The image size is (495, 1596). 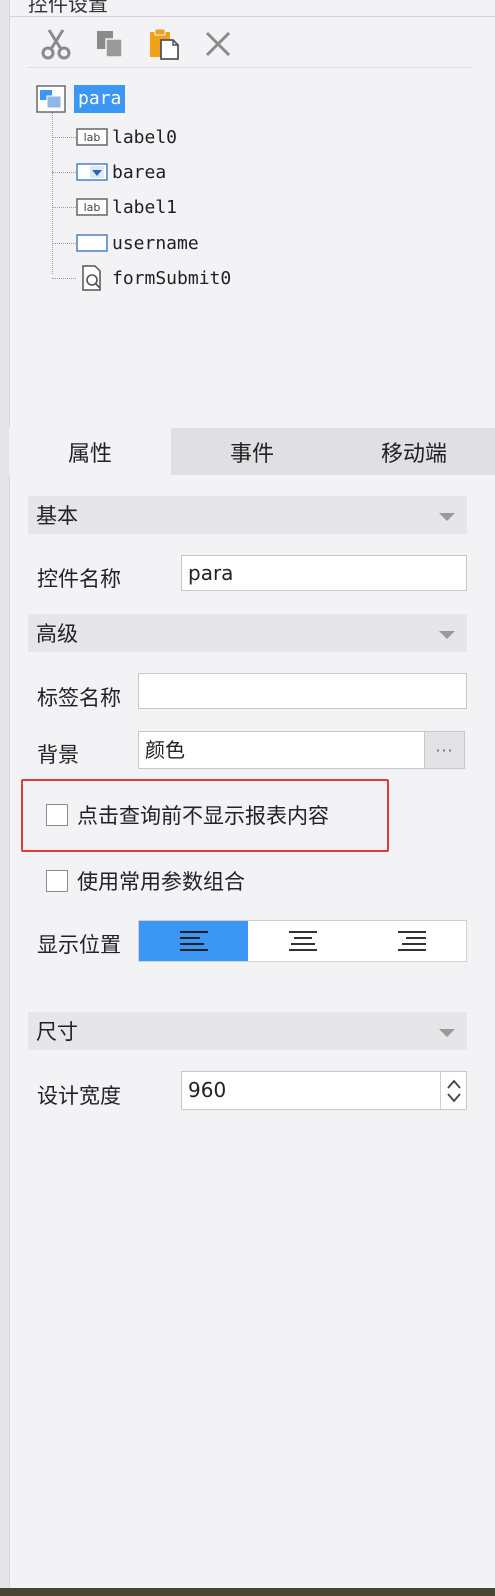 I want to click on tree-node-label1: lab label1, so click(x=114, y=207).